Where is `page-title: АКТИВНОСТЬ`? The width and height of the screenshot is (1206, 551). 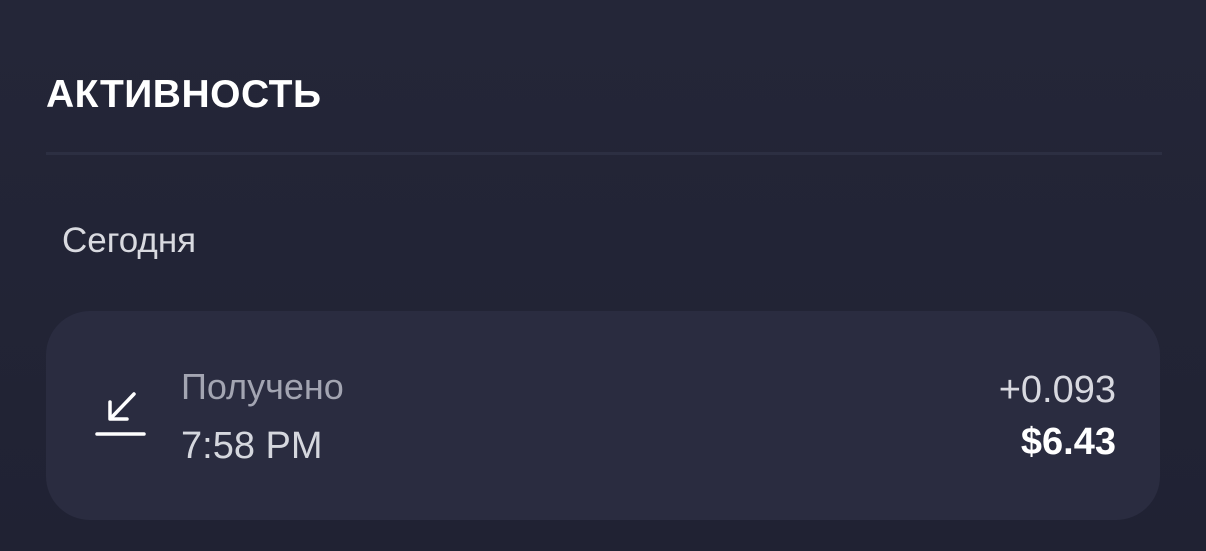
page-title: АКТИВНОСТЬ is located at coordinates (184, 94).